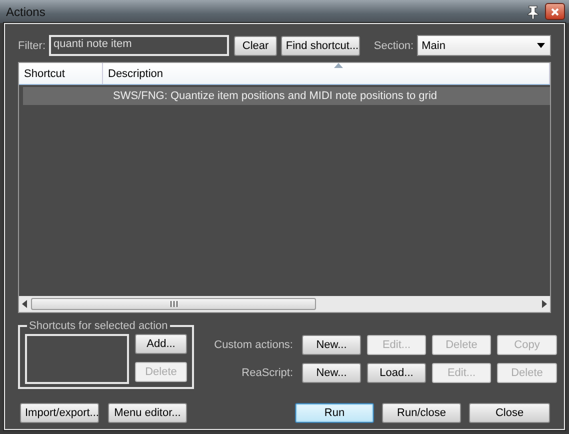  I want to click on button: Run, so click(334, 413).